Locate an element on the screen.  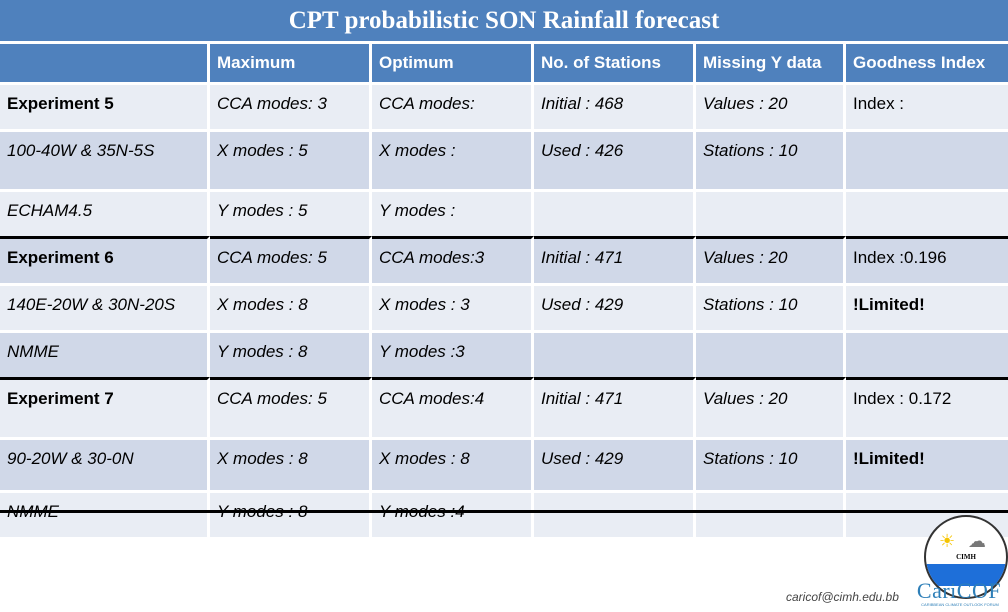
cell-text: Experiment 5 is located at coordinates (60, 103).